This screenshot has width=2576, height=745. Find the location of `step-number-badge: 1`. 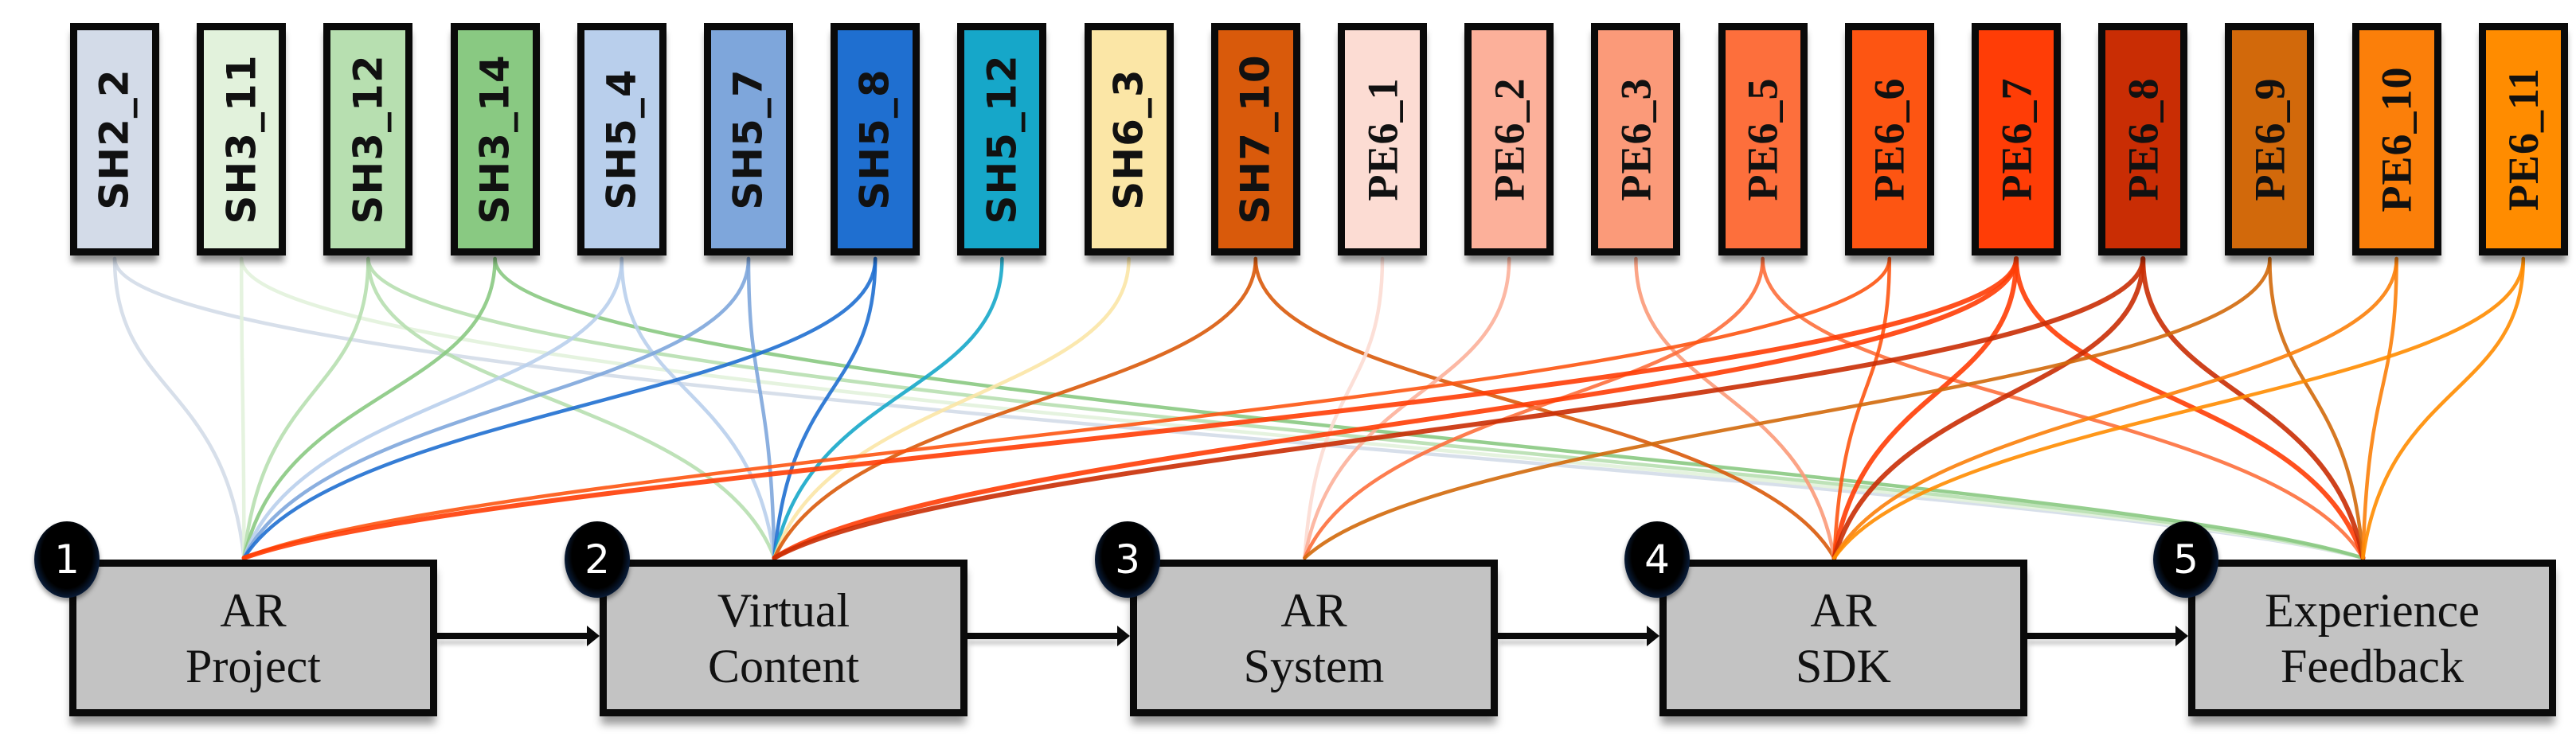

step-number-badge: 1 is located at coordinates (67, 559).